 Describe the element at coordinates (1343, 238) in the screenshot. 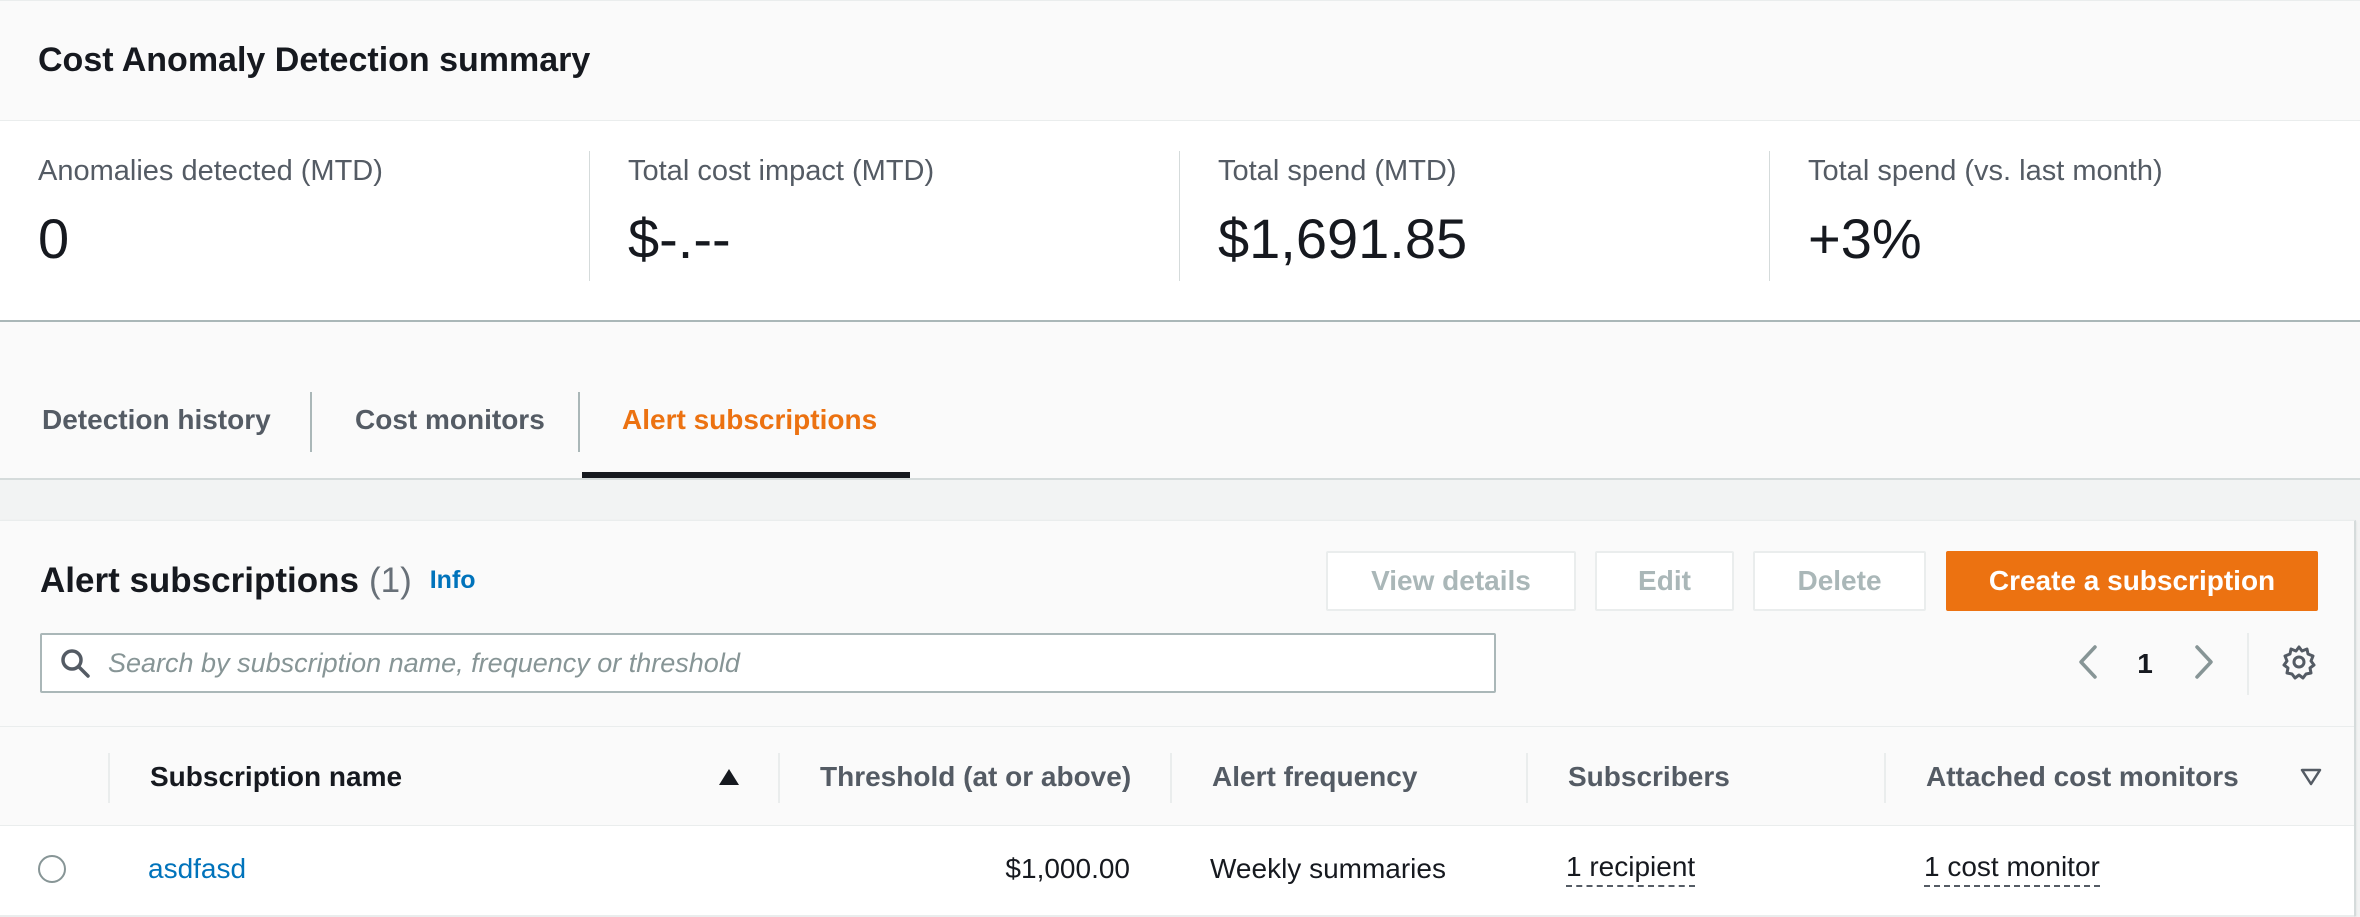

I see `metric-value: $1,691.85` at that location.